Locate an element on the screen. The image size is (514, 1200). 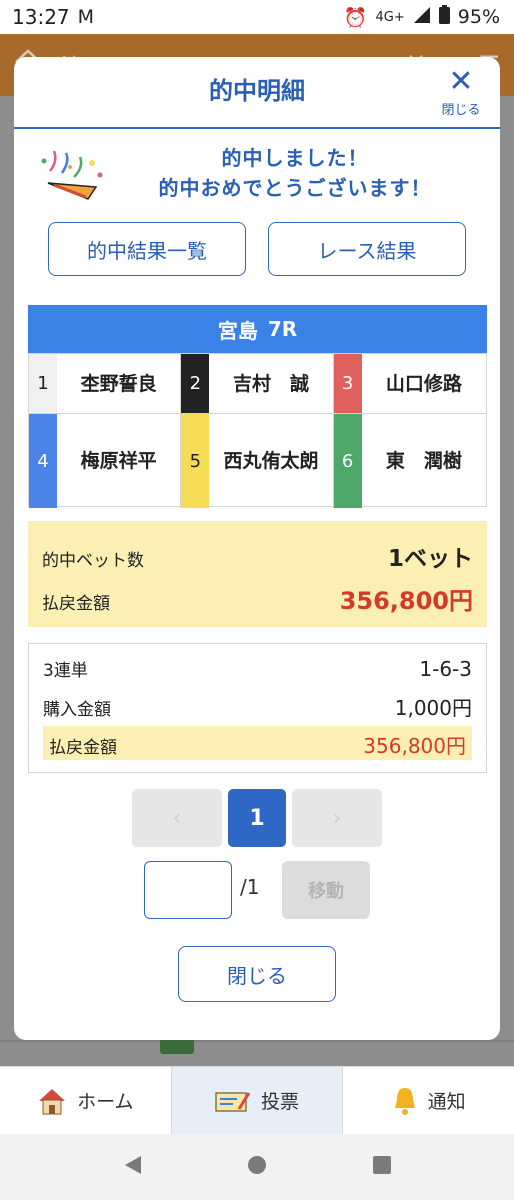
racer-name: 東 潤樹 is located at coordinates (423, 461).